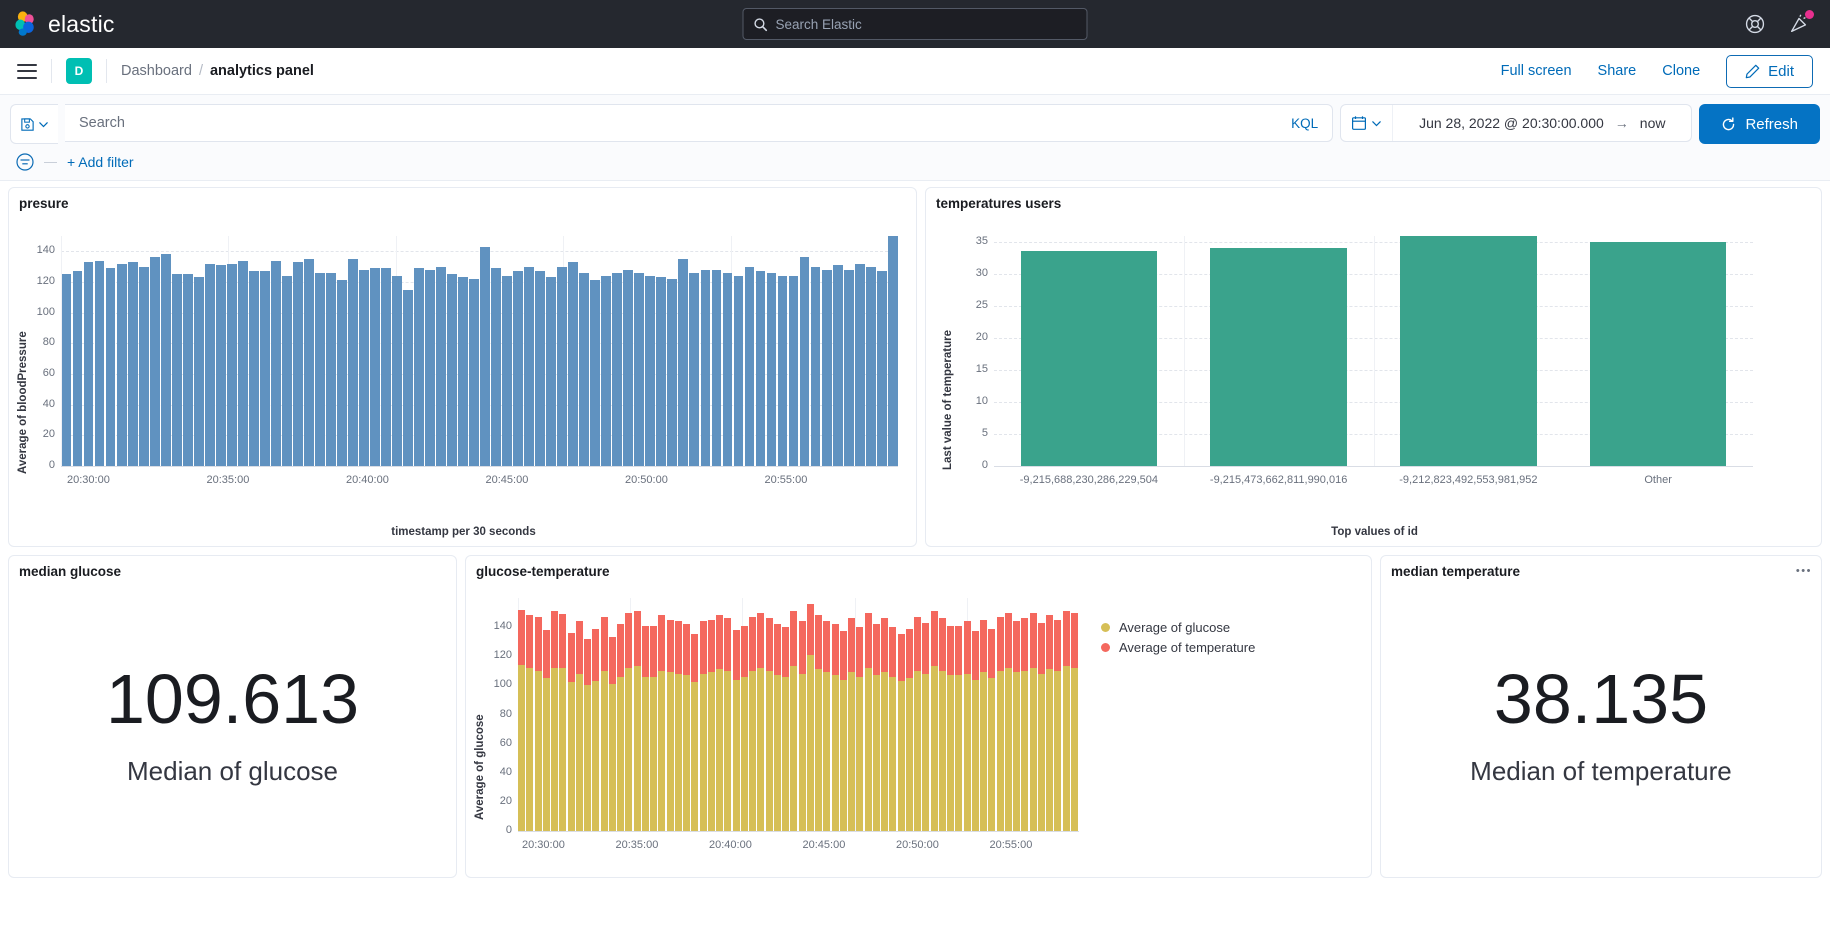 The width and height of the screenshot is (1830, 945). I want to click on legend-item: Average of glucose, so click(1178, 627).